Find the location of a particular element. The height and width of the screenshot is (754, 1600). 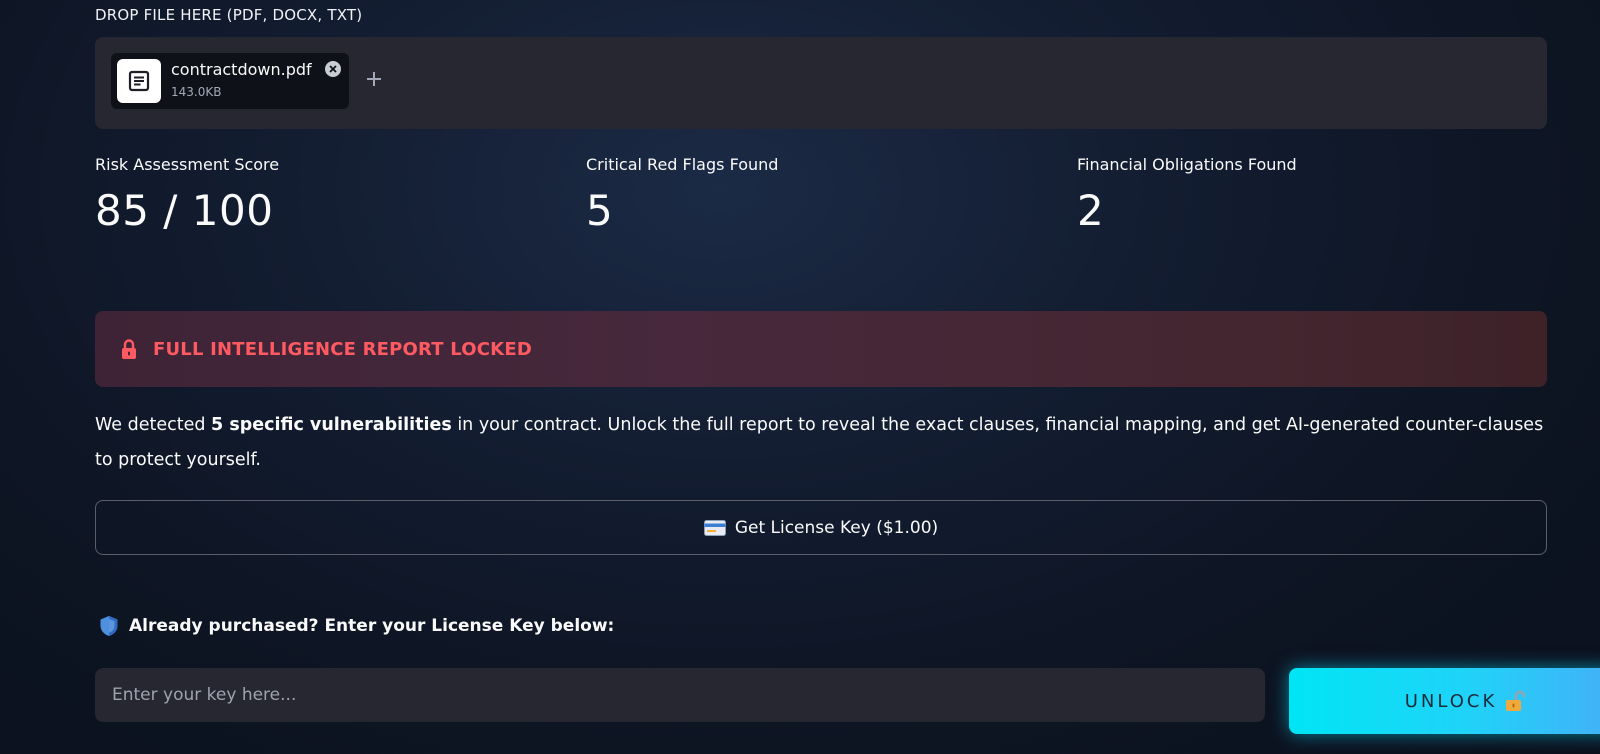

metric-value: 85 / 100 is located at coordinates (184, 210).